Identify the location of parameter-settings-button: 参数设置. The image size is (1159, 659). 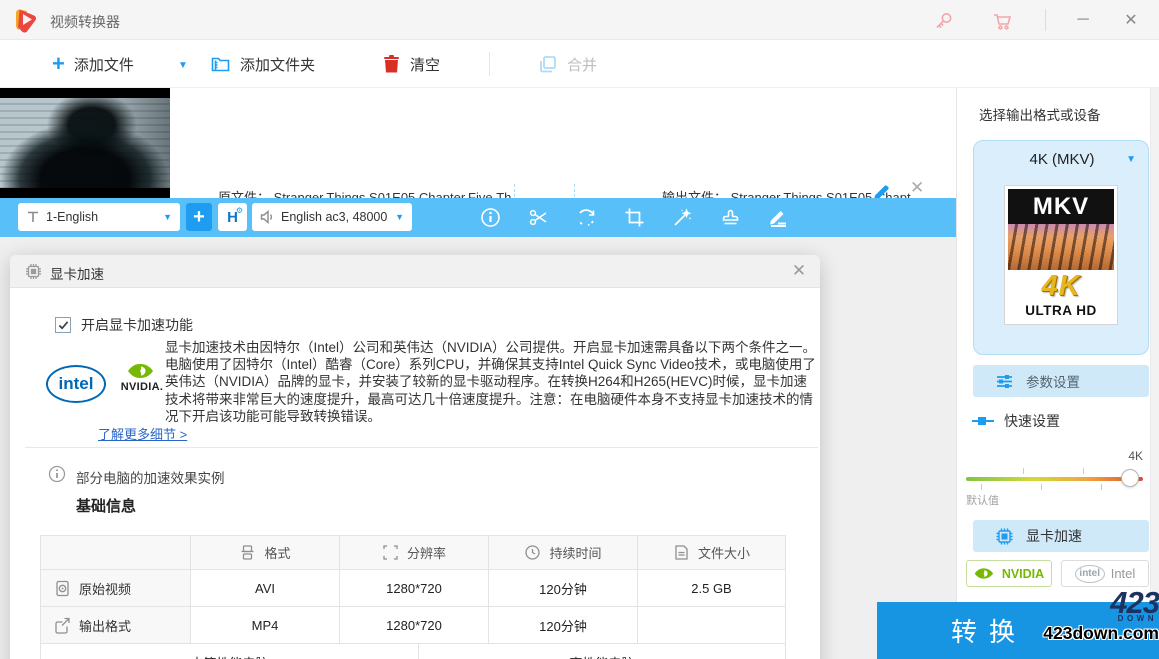
(1061, 381).